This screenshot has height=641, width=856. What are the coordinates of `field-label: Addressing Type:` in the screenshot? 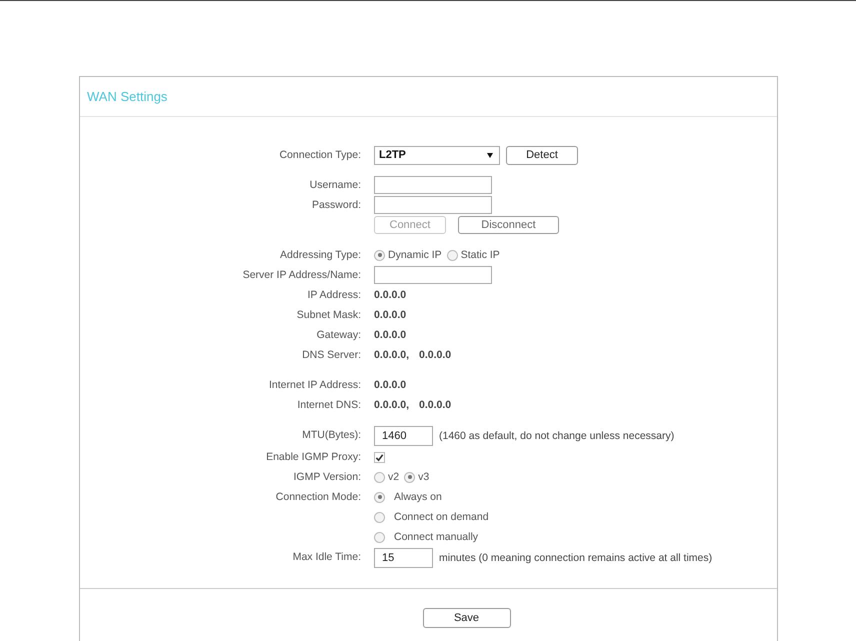 It's located at (320, 255).